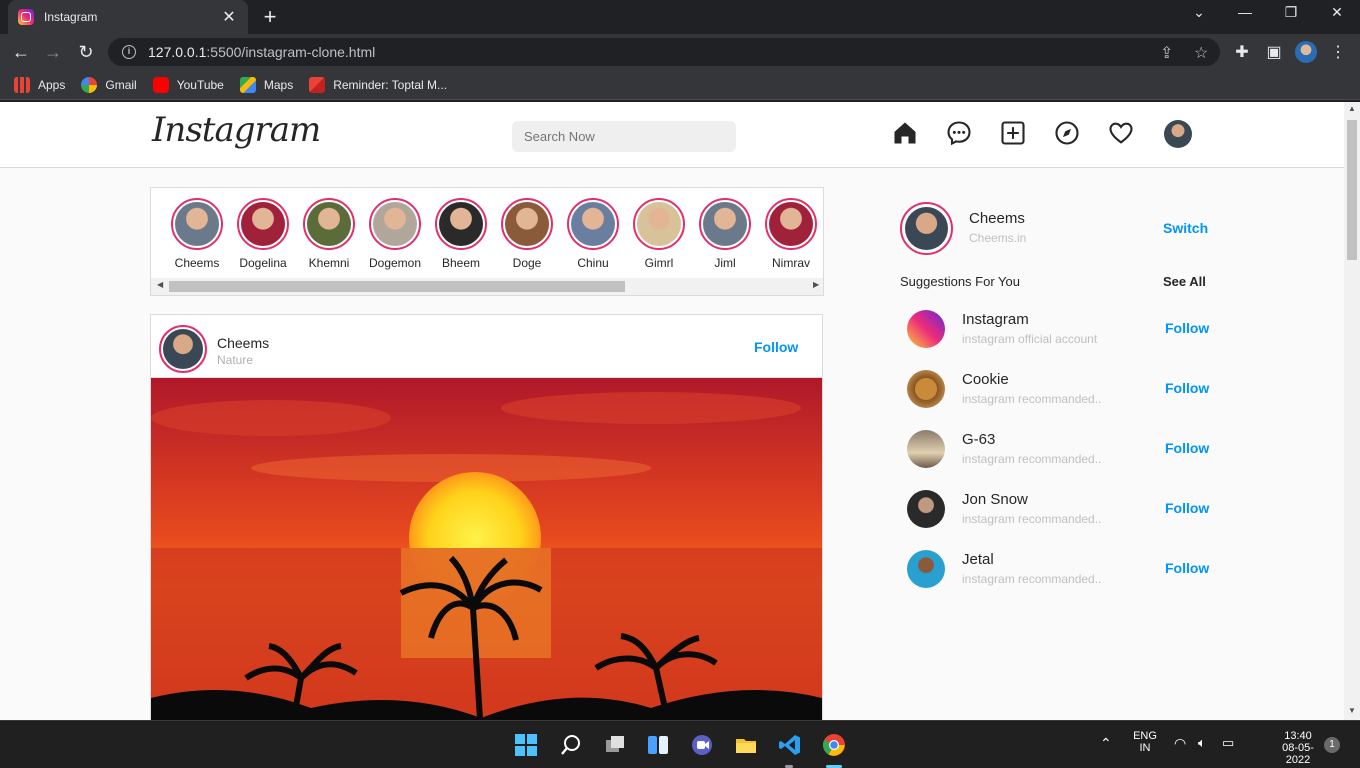 The width and height of the screenshot is (1360, 768). What do you see at coordinates (266, 84) in the screenshot?
I see `bookmark-maps: Maps` at bounding box center [266, 84].